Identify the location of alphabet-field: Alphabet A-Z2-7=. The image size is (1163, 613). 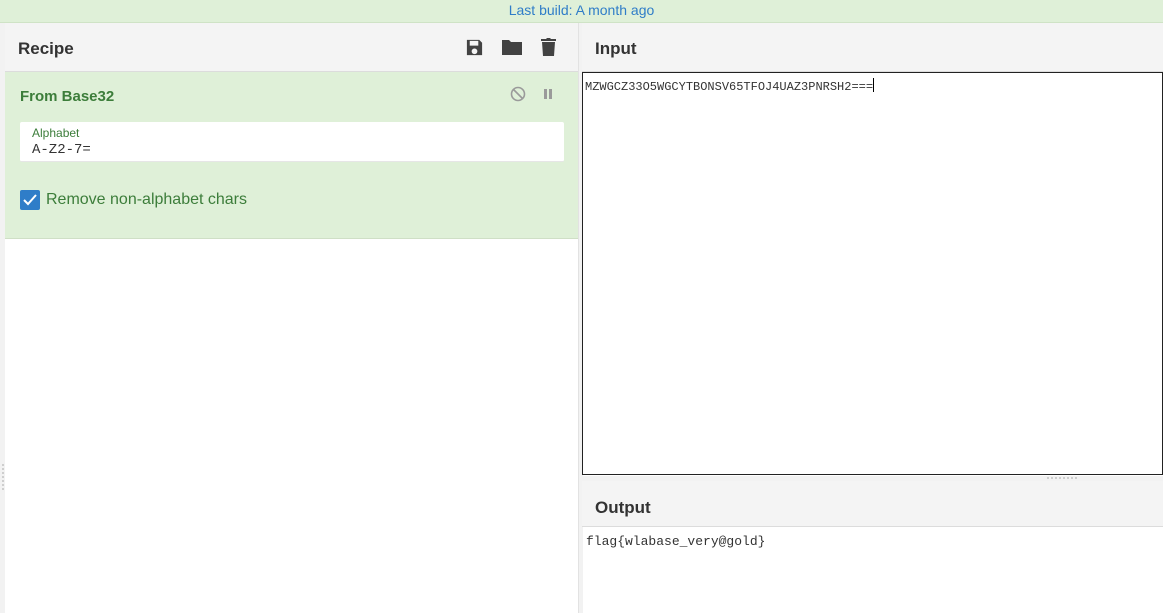
(292, 142).